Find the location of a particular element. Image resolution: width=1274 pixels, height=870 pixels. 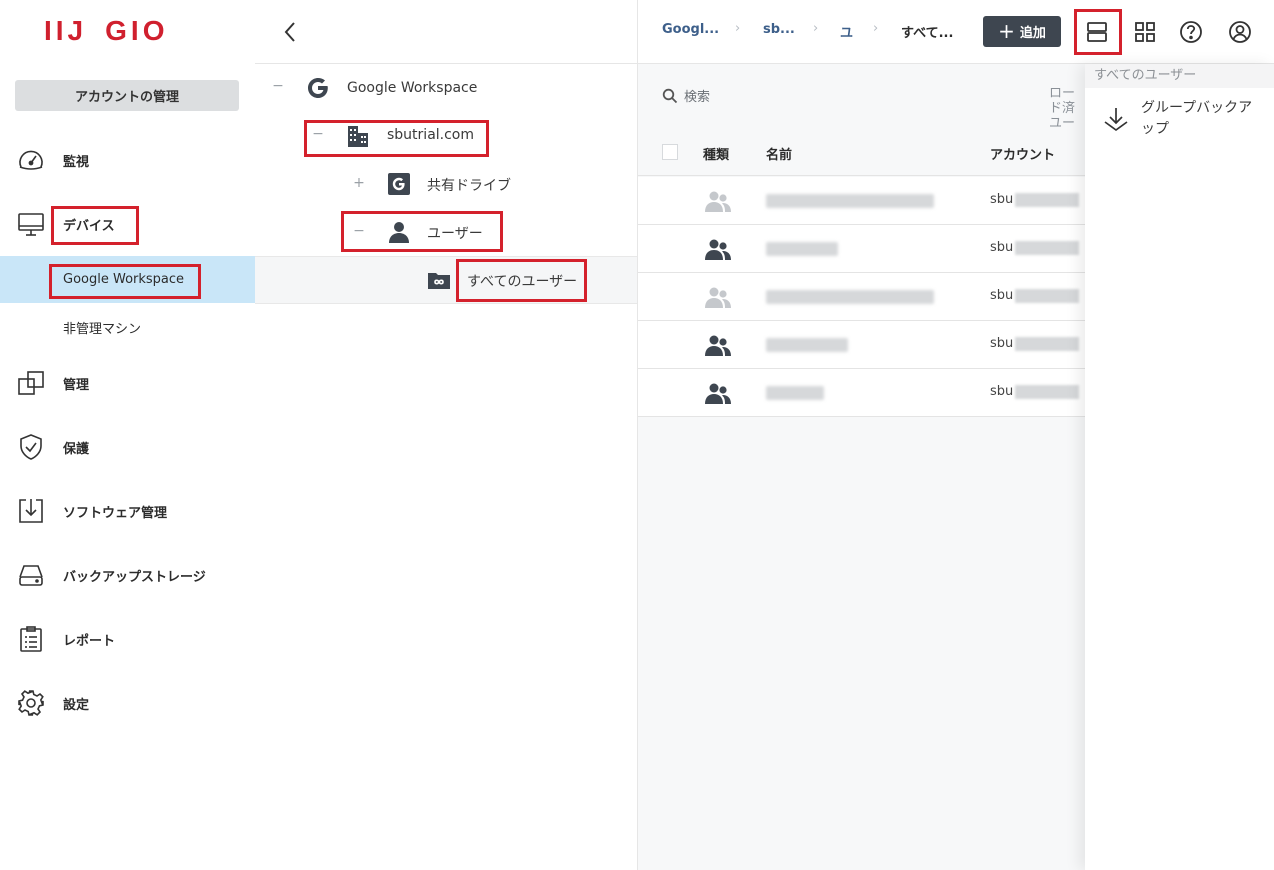

sidebar-item-reports: レポート is located at coordinates (127, 639).